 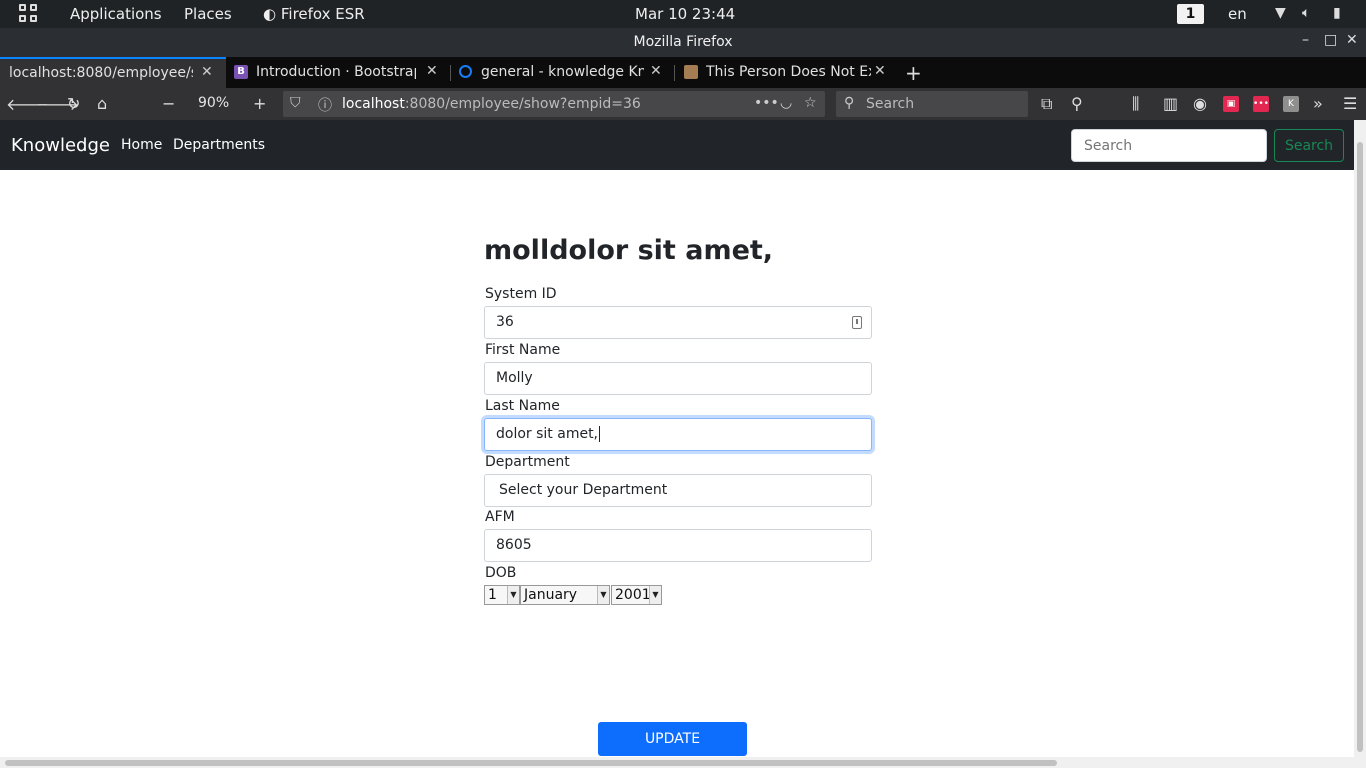 I want to click on extension-lock-icon: ▣, so click(x=1231, y=104).